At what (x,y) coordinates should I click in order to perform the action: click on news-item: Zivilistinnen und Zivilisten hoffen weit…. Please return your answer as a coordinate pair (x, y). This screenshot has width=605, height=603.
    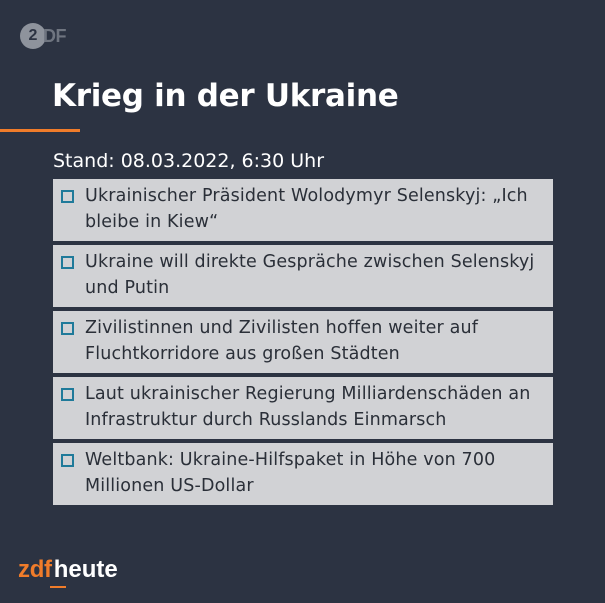
    Looking at the image, I should click on (303, 342).